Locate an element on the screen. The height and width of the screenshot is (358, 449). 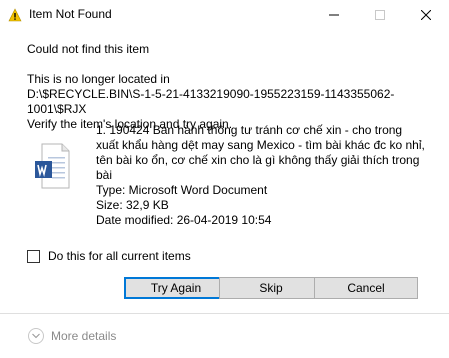
warning-icon is located at coordinates (15, 15).